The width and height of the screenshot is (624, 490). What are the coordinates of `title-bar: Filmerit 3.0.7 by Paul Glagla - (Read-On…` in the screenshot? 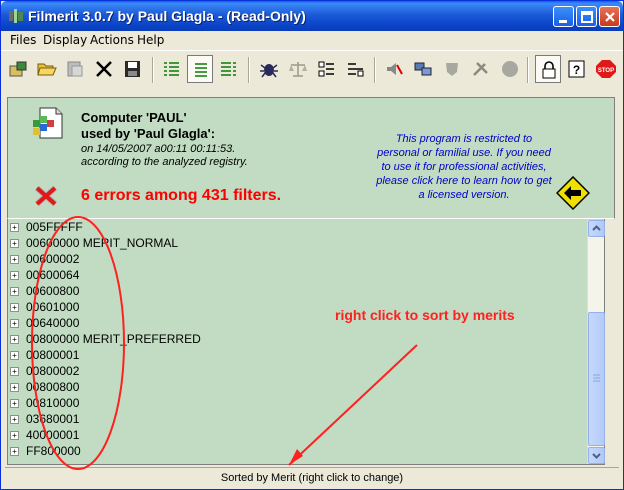 It's located at (312, 16).